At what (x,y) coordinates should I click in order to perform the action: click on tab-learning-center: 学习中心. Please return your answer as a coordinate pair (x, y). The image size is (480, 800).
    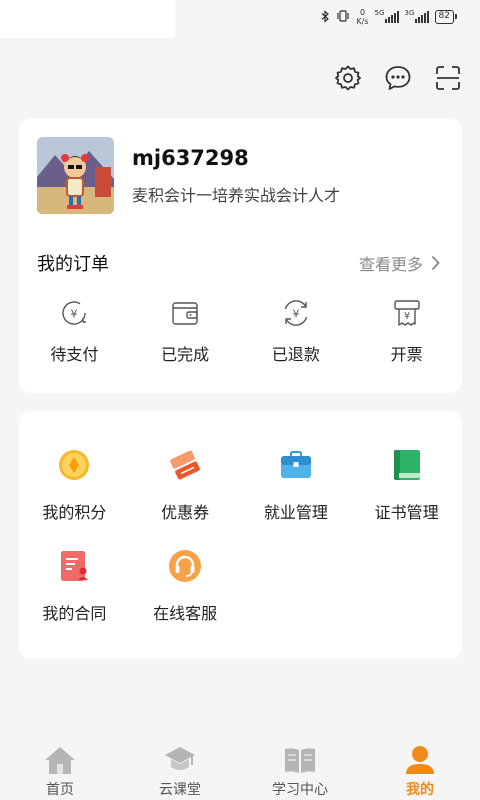
    Looking at the image, I should click on (300, 769).